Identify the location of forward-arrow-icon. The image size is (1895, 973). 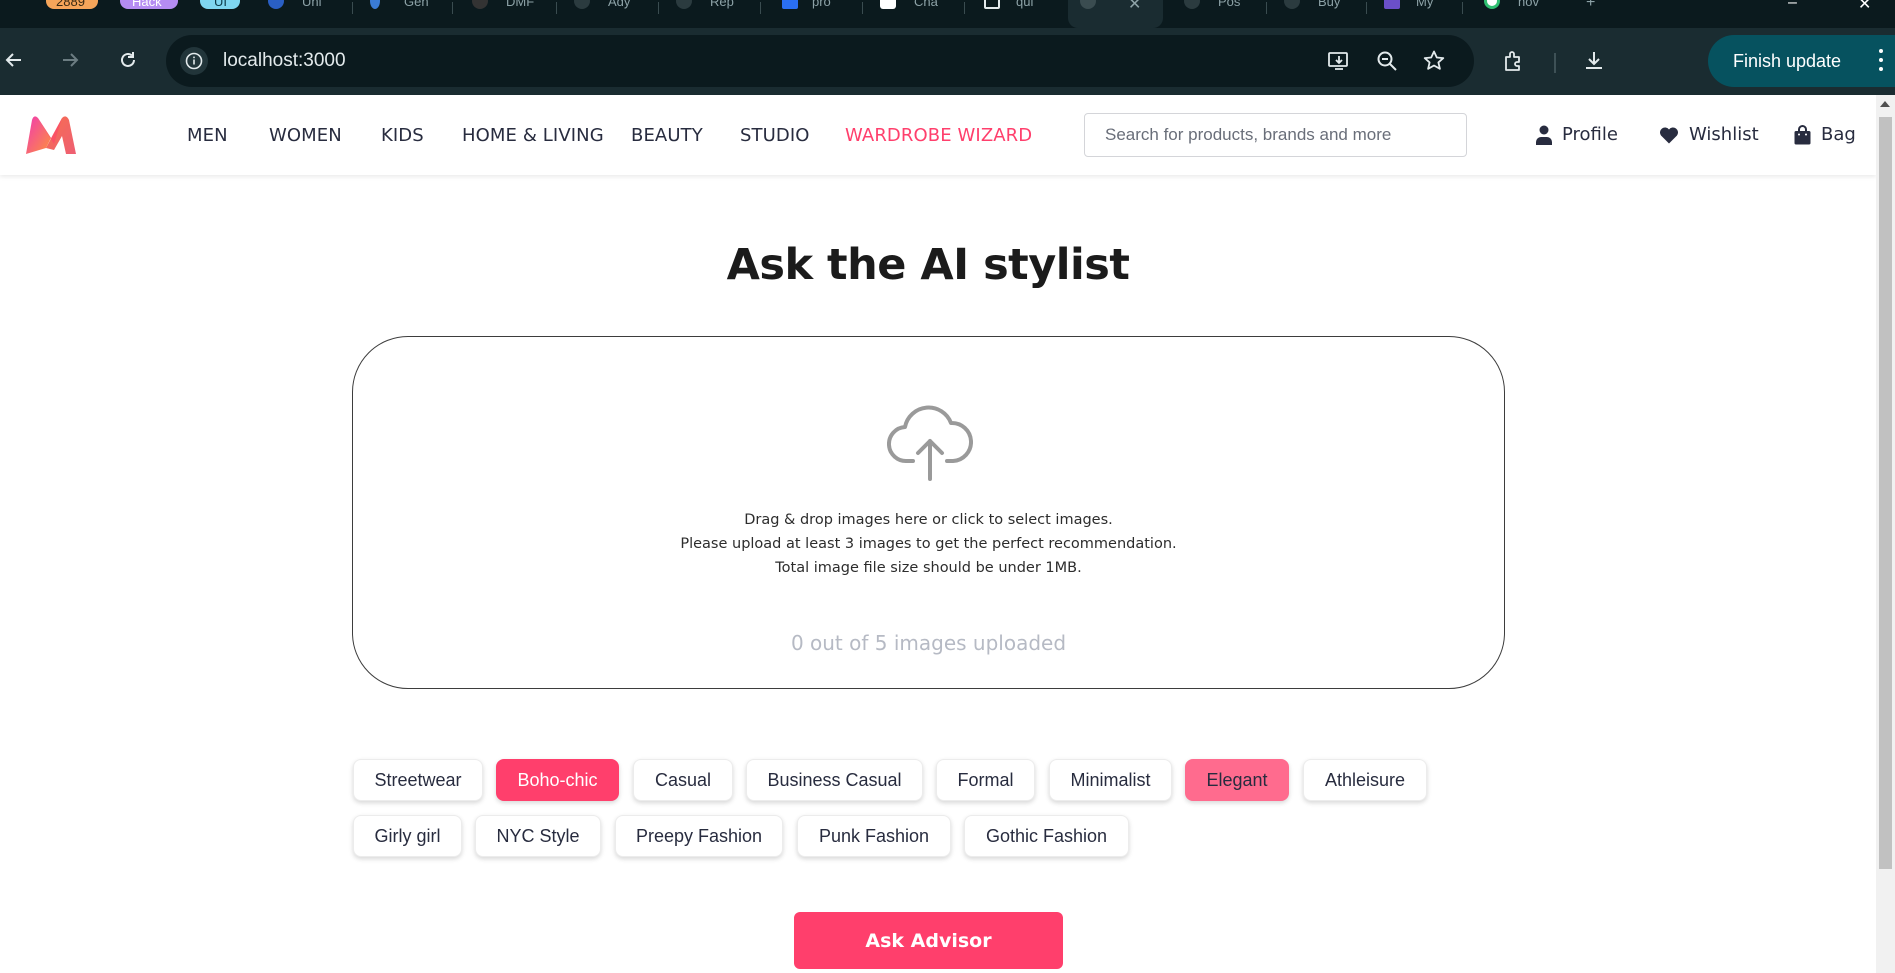
(71, 60).